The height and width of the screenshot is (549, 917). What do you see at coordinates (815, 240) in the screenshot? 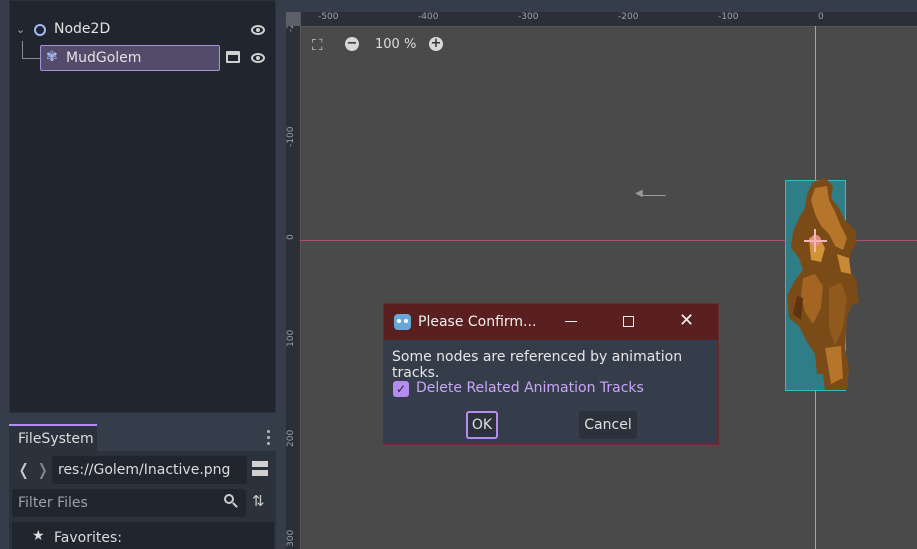
I see `pivot-cross` at bounding box center [815, 240].